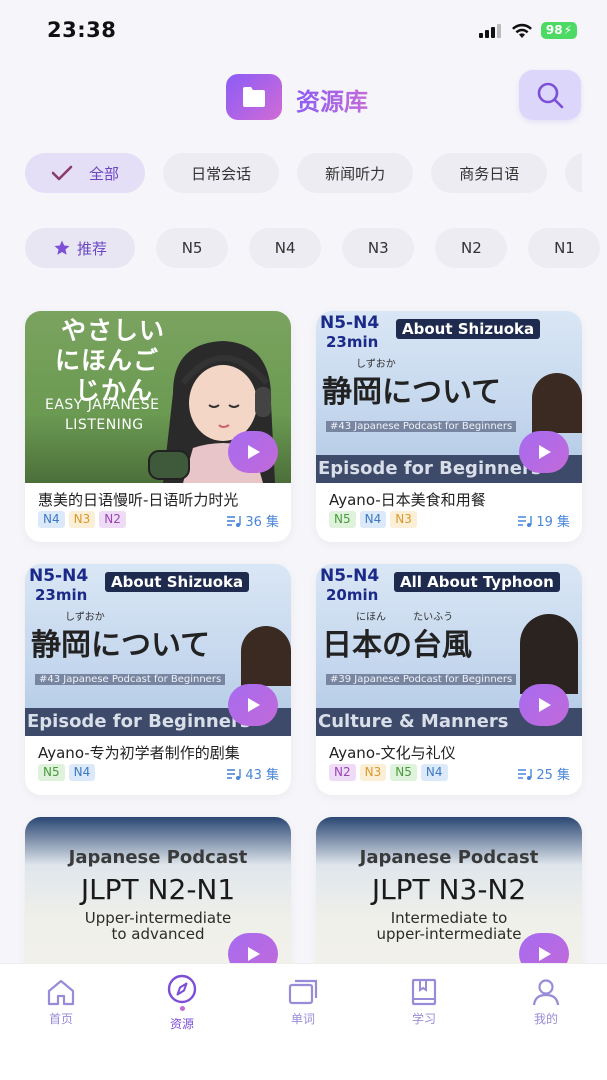  Describe the element at coordinates (303, 30) in the screenshot. I see `status-bar: 23:38 98 ⚡` at that location.